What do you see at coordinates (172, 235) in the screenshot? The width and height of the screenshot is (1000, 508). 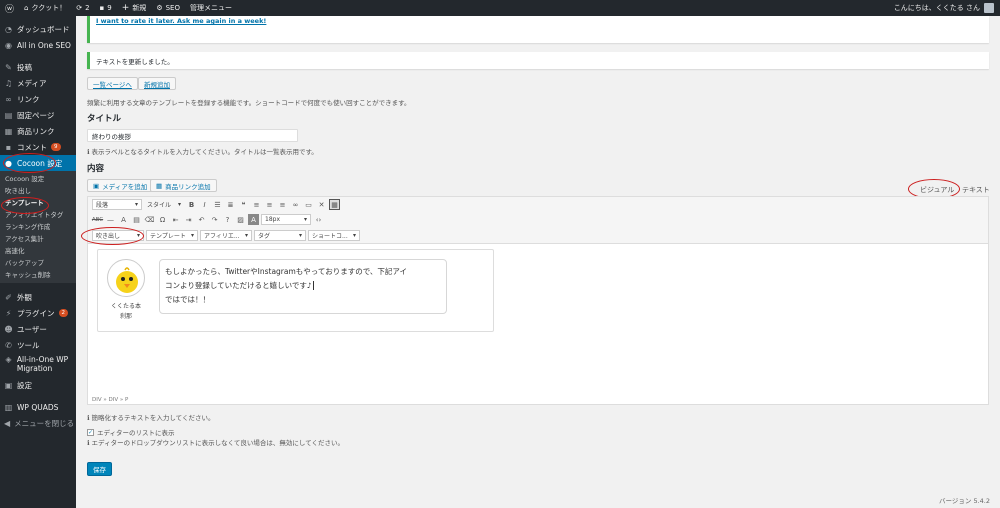 I see `template-select: テンプレート ▾` at bounding box center [172, 235].